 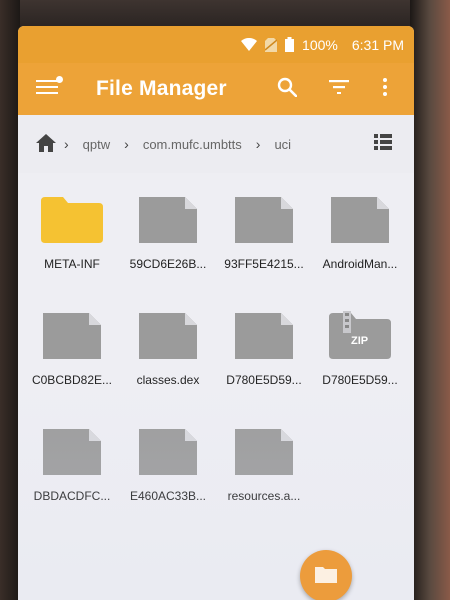 I want to click on app-bar: File Manager, so click(x=216, y=89).